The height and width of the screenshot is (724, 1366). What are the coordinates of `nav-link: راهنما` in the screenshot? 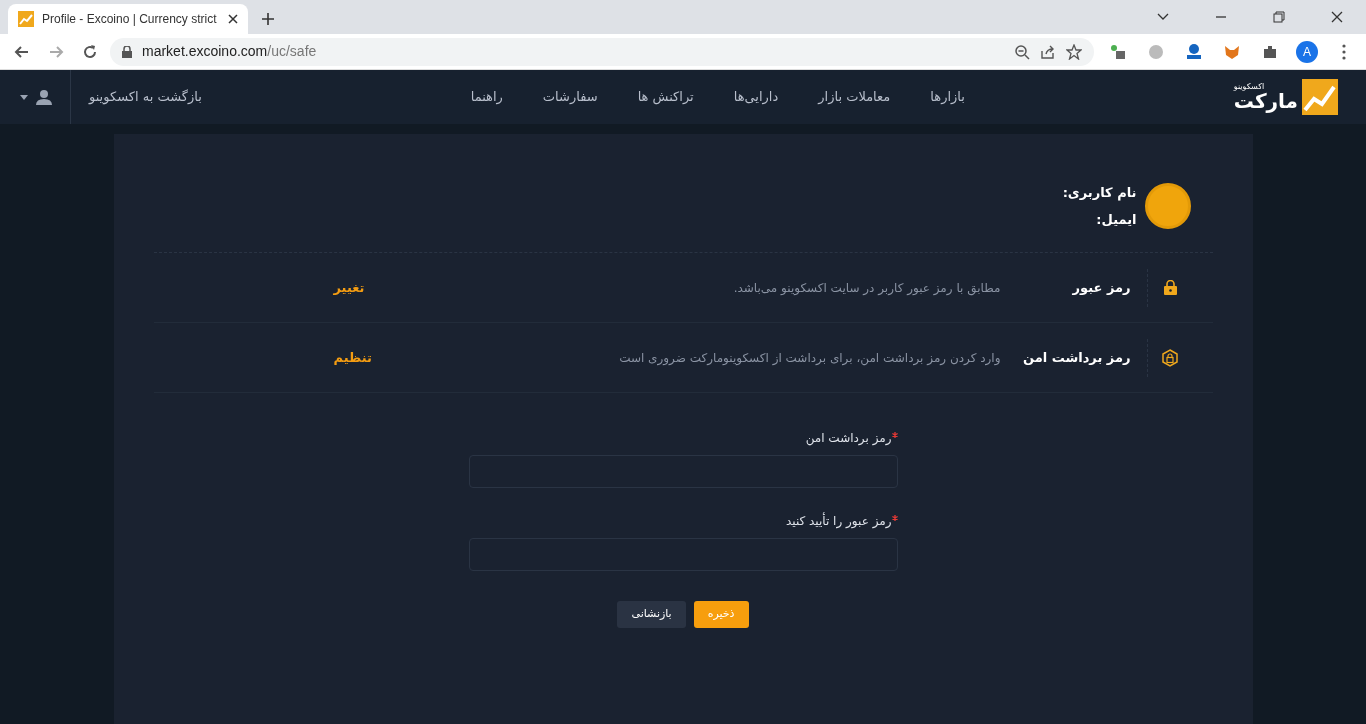 It's located at (486, 97).